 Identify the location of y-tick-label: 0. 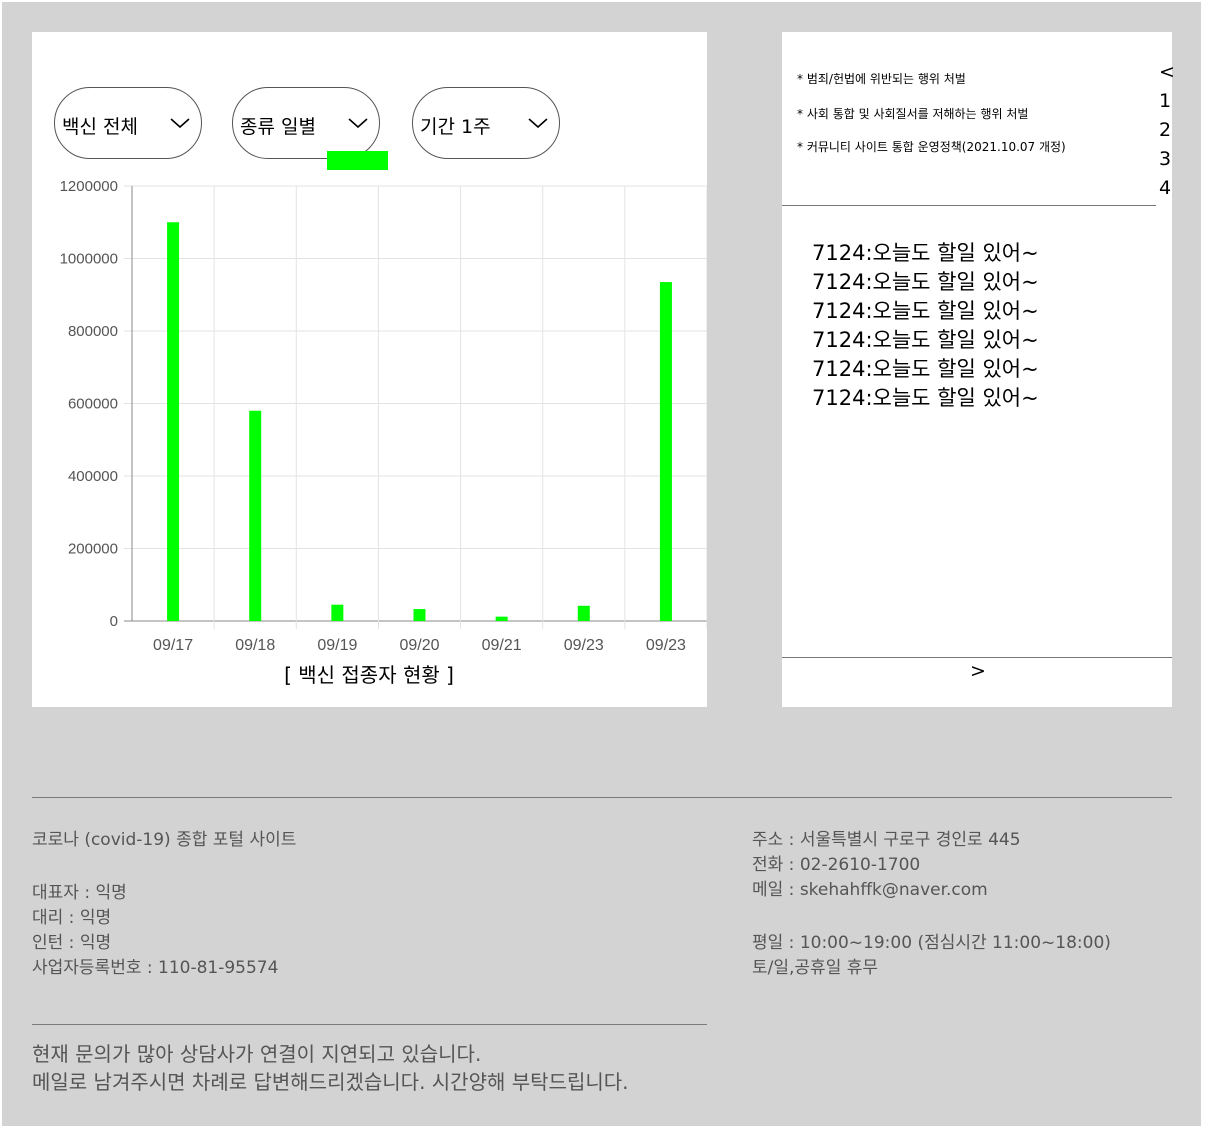
(114, 621).